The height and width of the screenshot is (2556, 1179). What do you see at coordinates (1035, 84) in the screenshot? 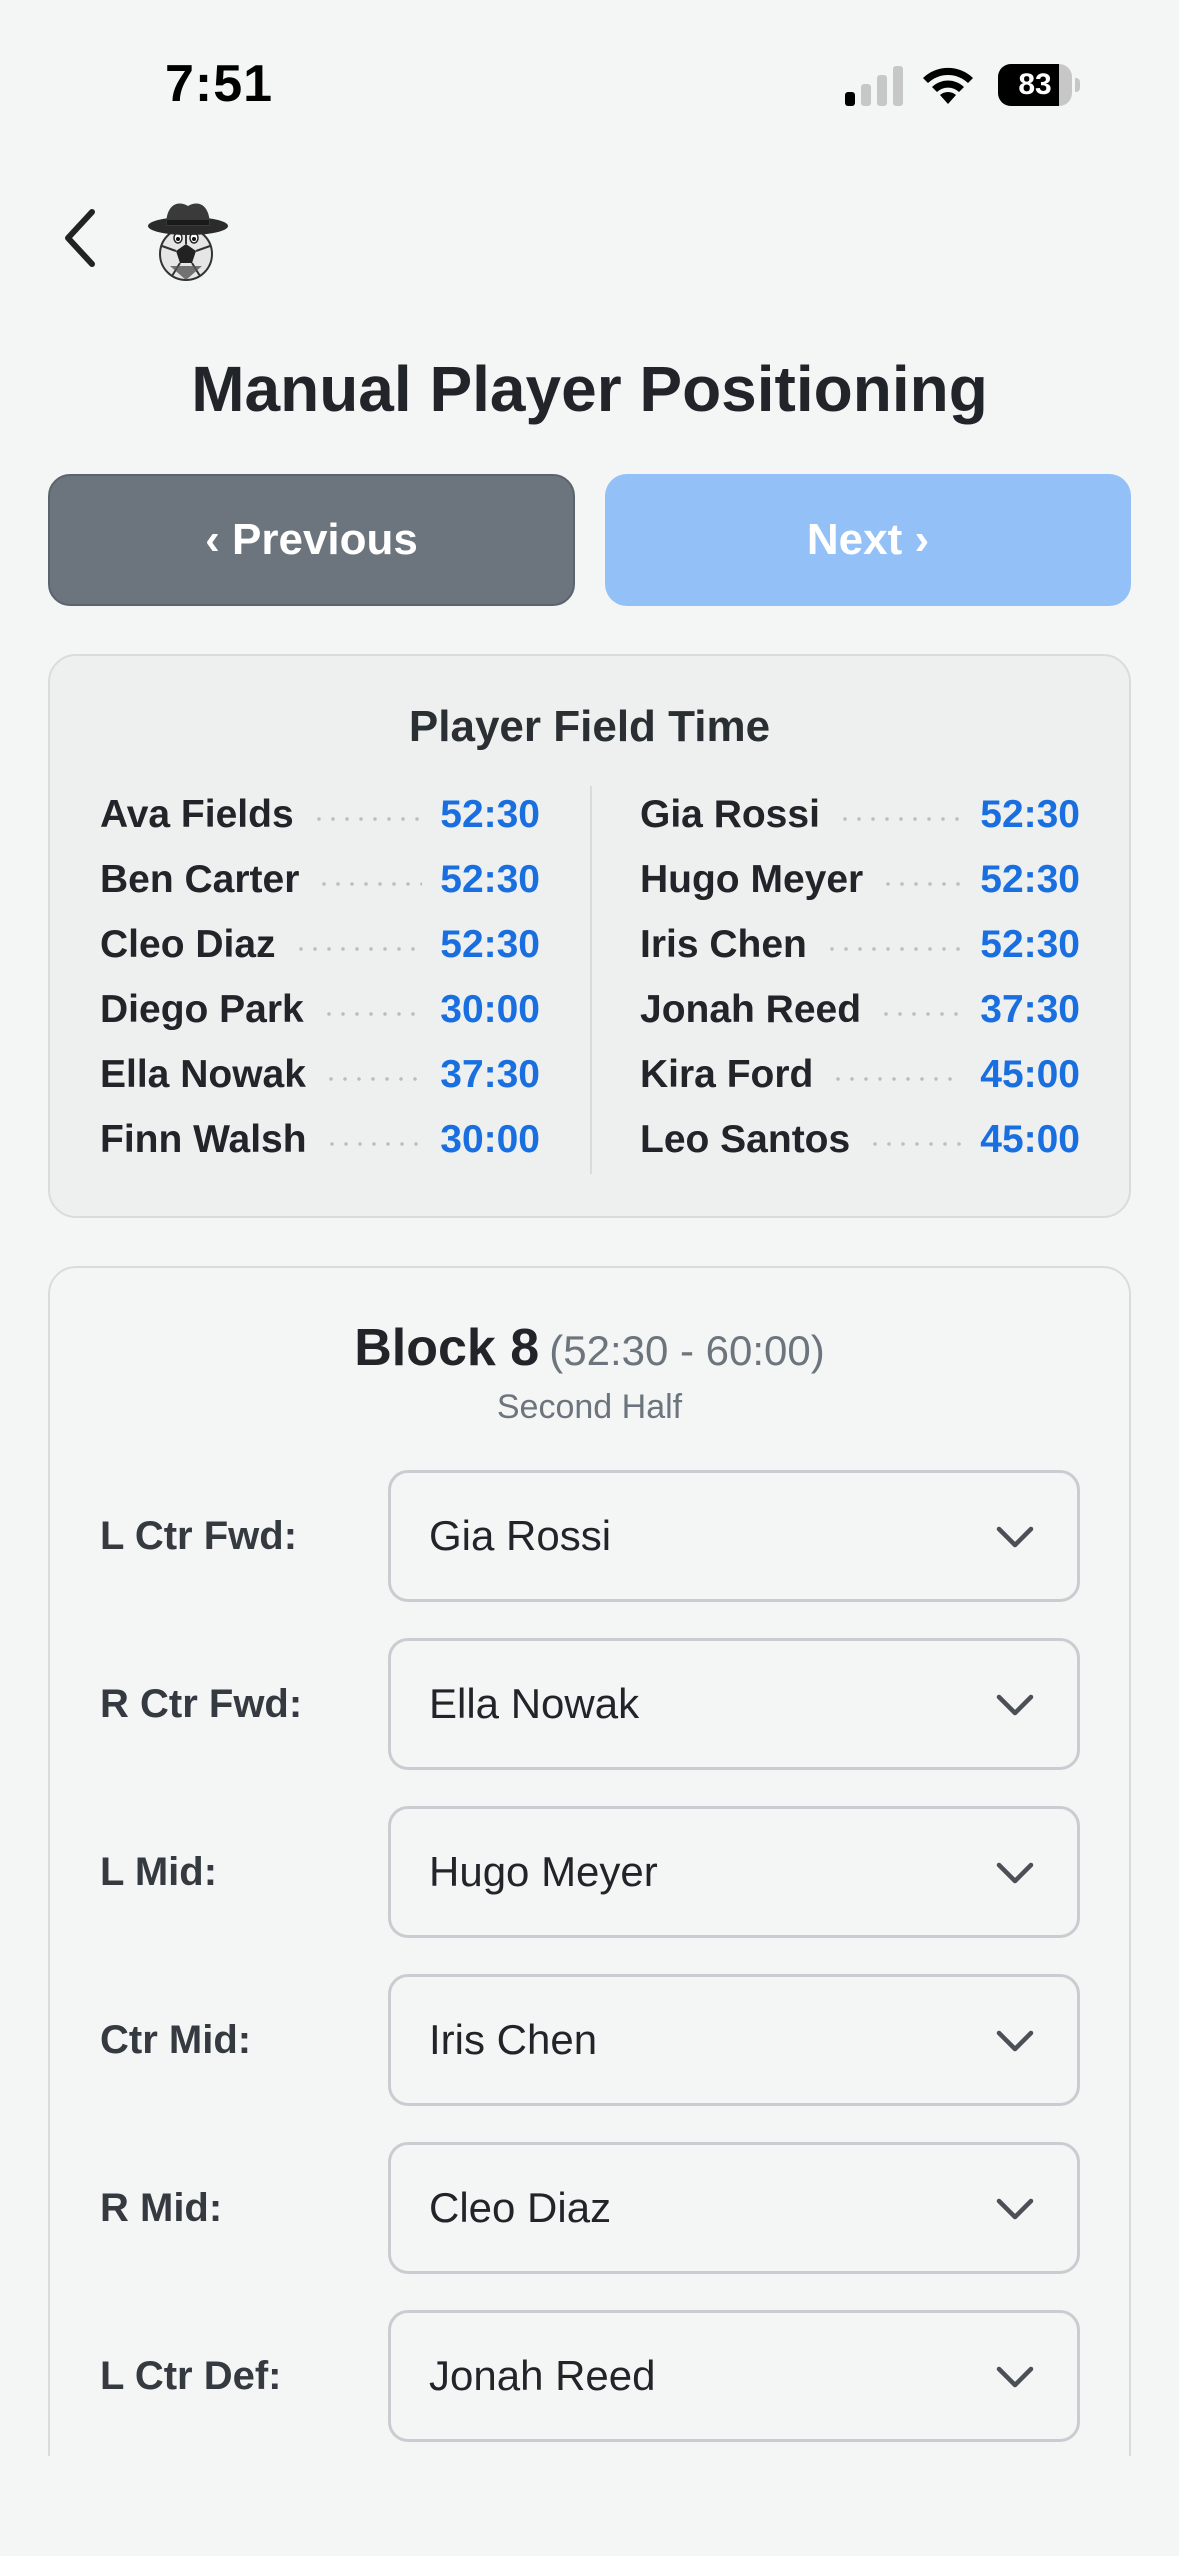
I see `battery-level: 83` at bounding box center [1035, 84].